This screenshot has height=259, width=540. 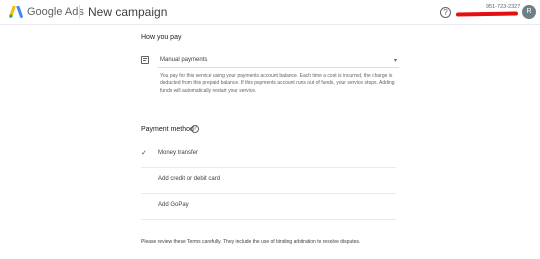 I want to click on payment-method-add-card: Add credit or debit card, so click(x=268, y=181).